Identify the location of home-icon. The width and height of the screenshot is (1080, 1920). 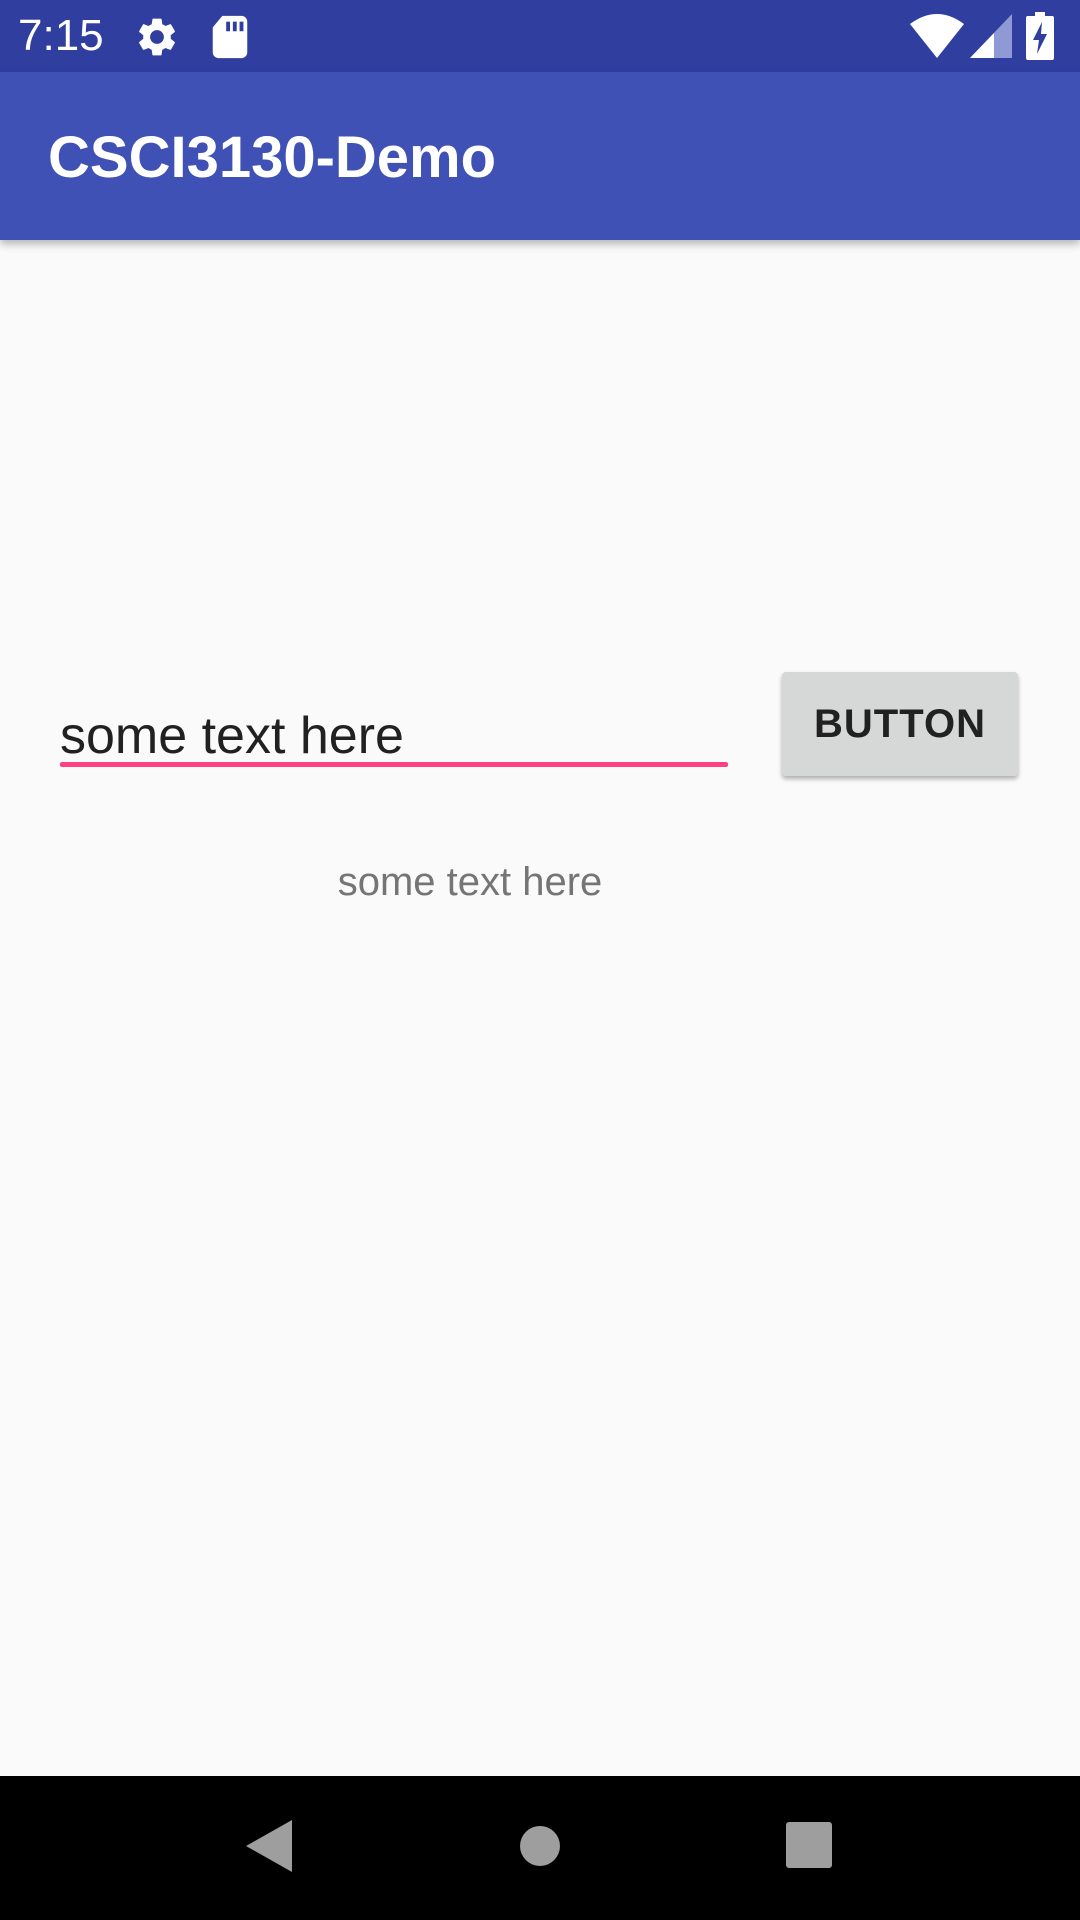
(540, 1846).